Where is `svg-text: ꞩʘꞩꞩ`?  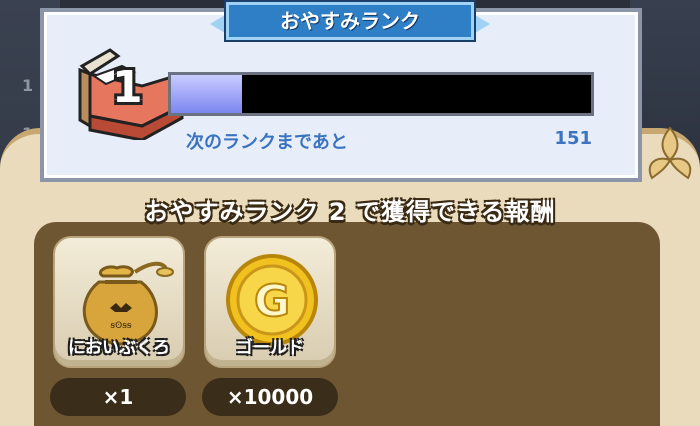
svg-text: ꞩʘꞩꞩ is located at coordinates (120, 326).